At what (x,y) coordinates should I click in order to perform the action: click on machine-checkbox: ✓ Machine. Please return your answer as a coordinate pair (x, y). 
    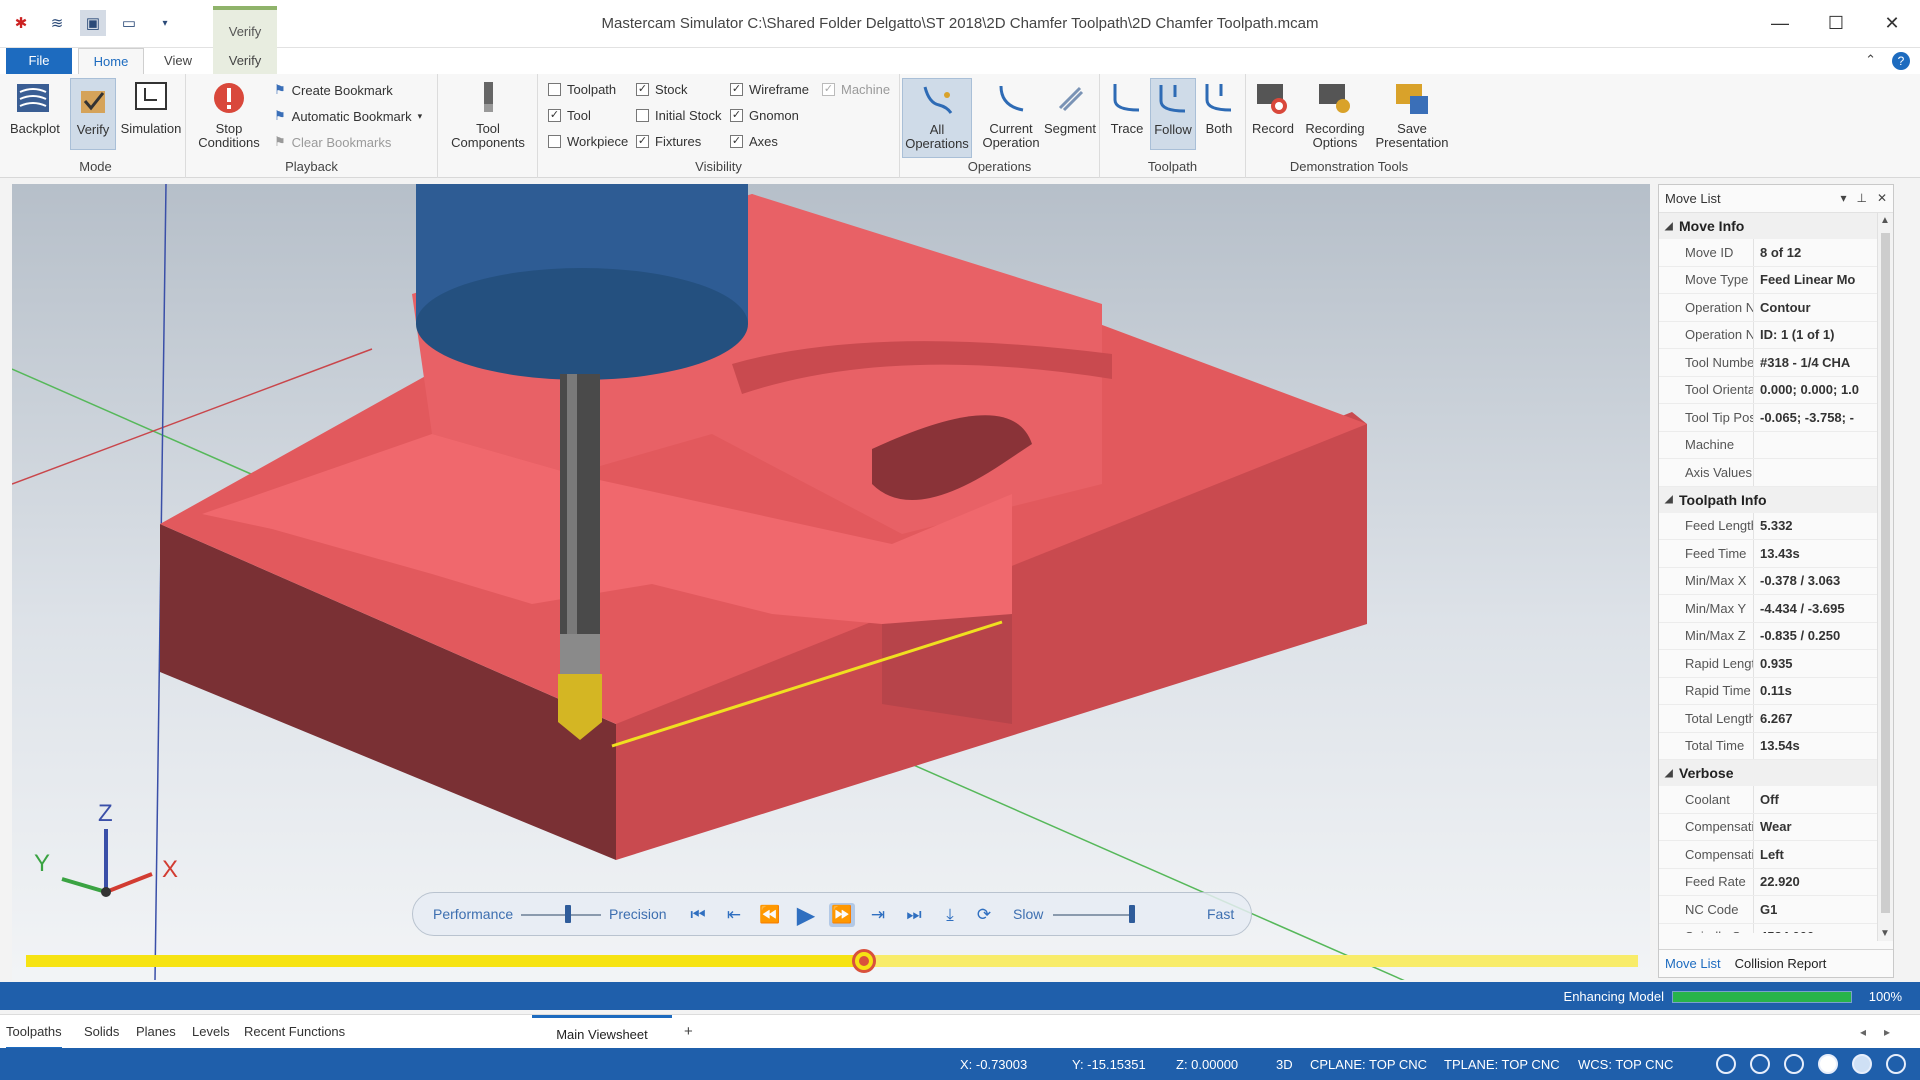
    Looking at the image, I should click on (856, 89).